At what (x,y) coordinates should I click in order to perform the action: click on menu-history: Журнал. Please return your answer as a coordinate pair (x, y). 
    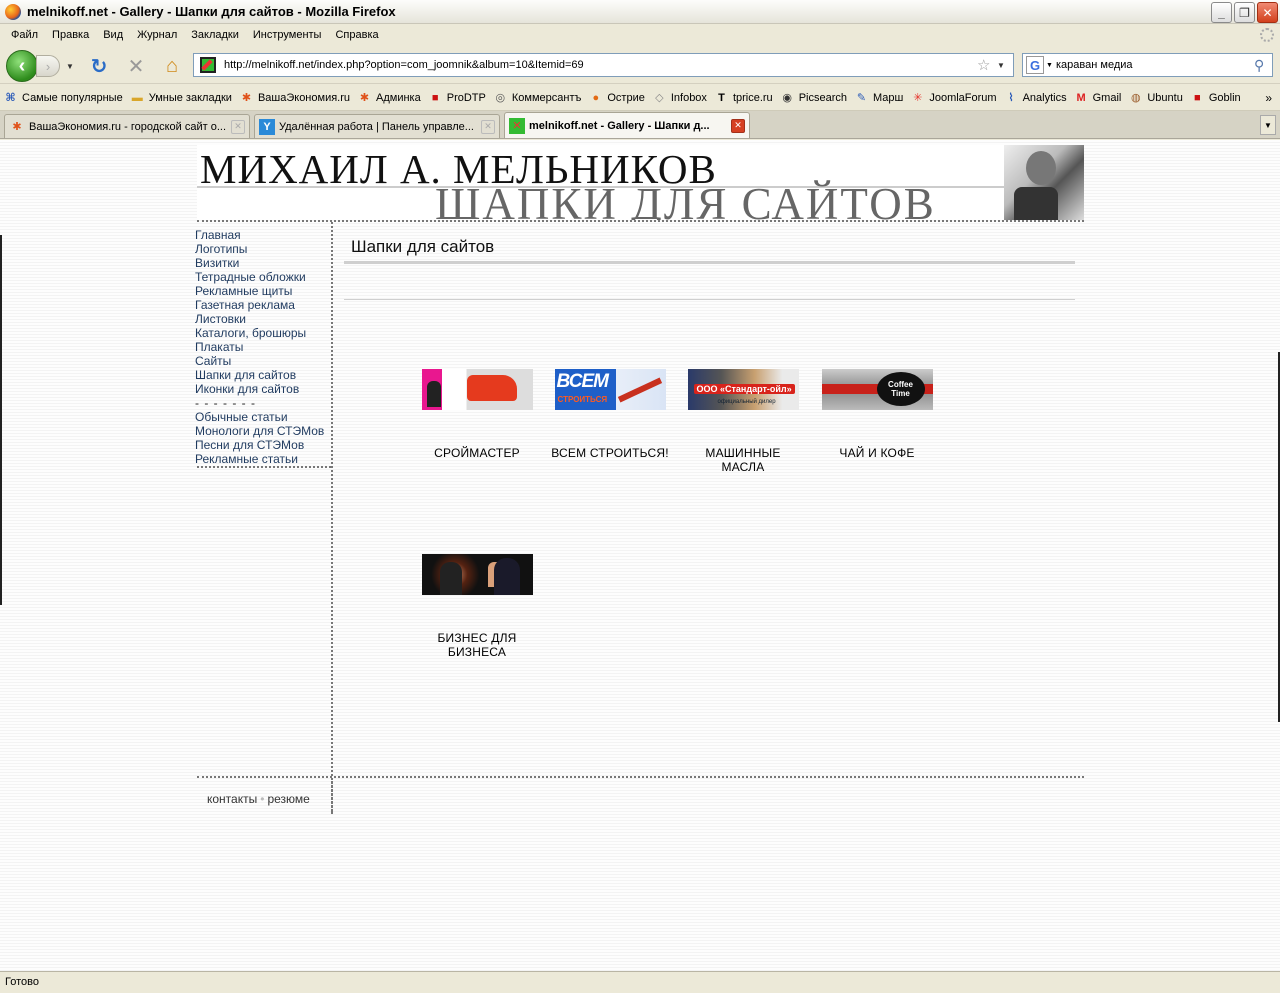
    Looking at the image, I should click on (157, 35).